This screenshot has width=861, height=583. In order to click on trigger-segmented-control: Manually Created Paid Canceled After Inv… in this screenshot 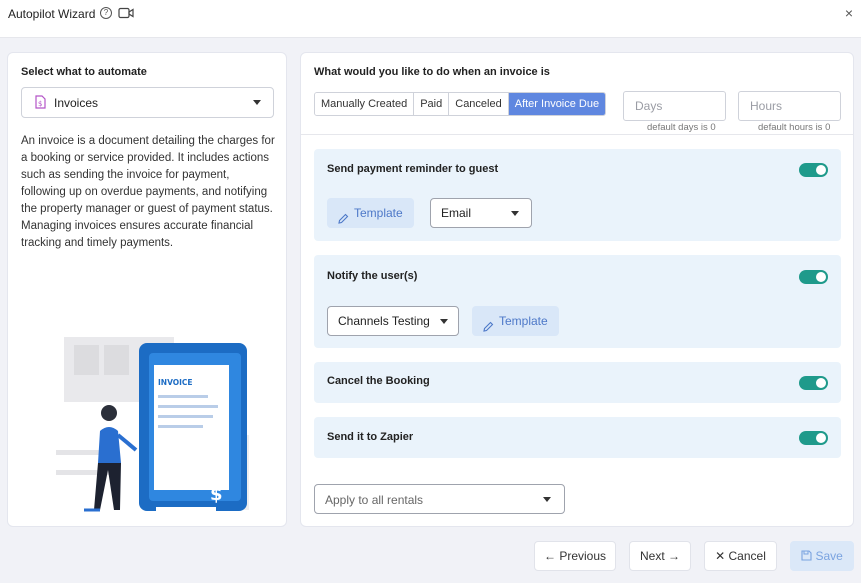, I will do `click(460, 104)`.